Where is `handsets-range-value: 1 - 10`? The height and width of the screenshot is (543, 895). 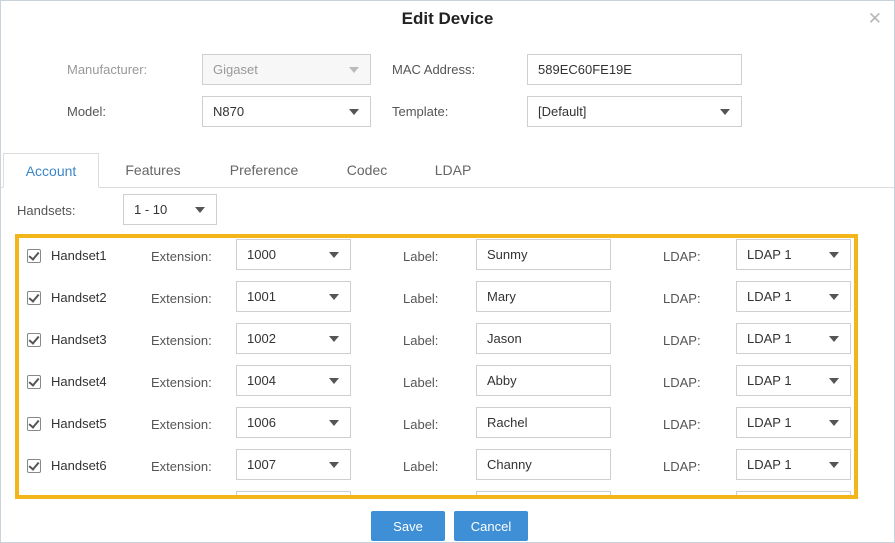 handsets-range-value: 1 - 10 is located at coordinates (151, 209).